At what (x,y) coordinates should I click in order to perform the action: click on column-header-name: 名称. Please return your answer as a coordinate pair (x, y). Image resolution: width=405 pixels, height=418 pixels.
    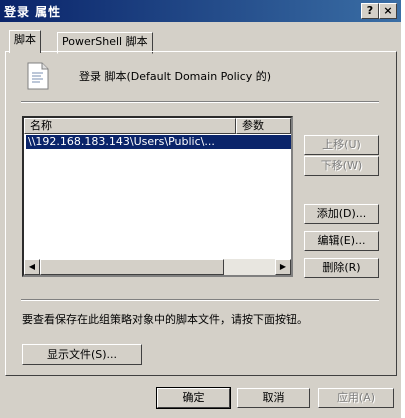
    Looking at the image, I should click on (130, 126).